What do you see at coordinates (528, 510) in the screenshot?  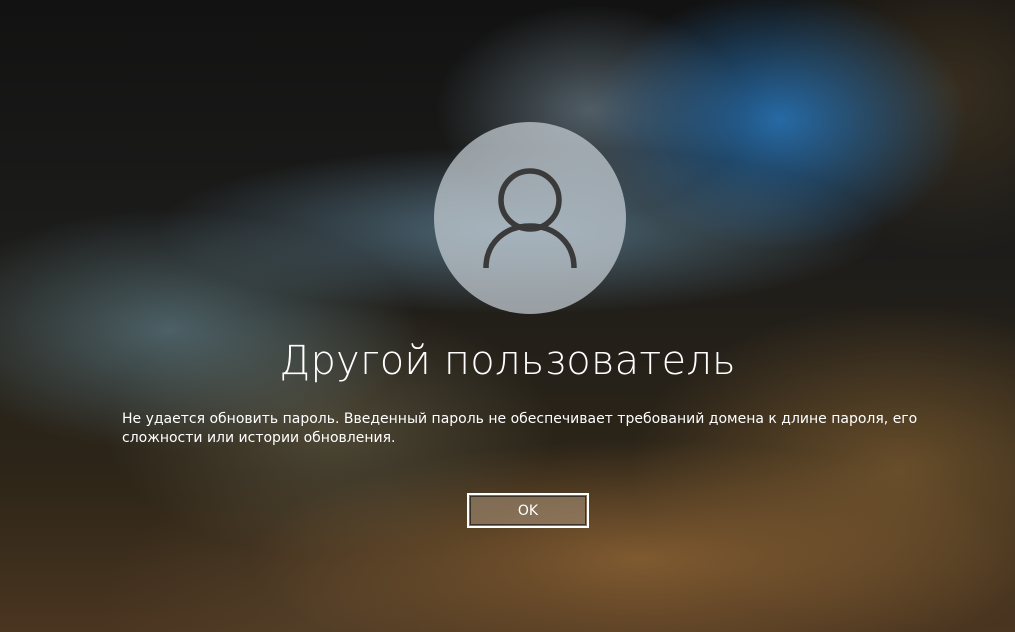 I see `ok-button: OK` at bounding box center [528, 510].